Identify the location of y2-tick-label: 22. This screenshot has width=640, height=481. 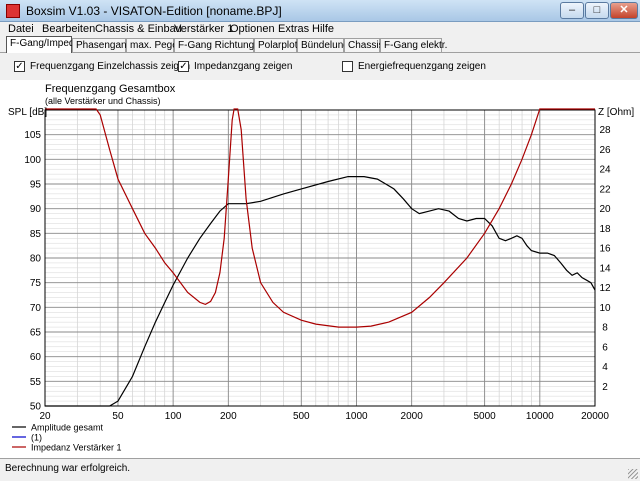
(605, 189).